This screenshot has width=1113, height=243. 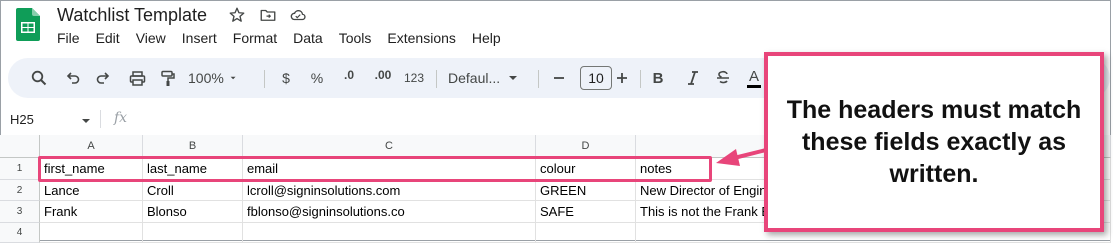 I want to click on percent-format-button: %, so click(x=317, y=78).